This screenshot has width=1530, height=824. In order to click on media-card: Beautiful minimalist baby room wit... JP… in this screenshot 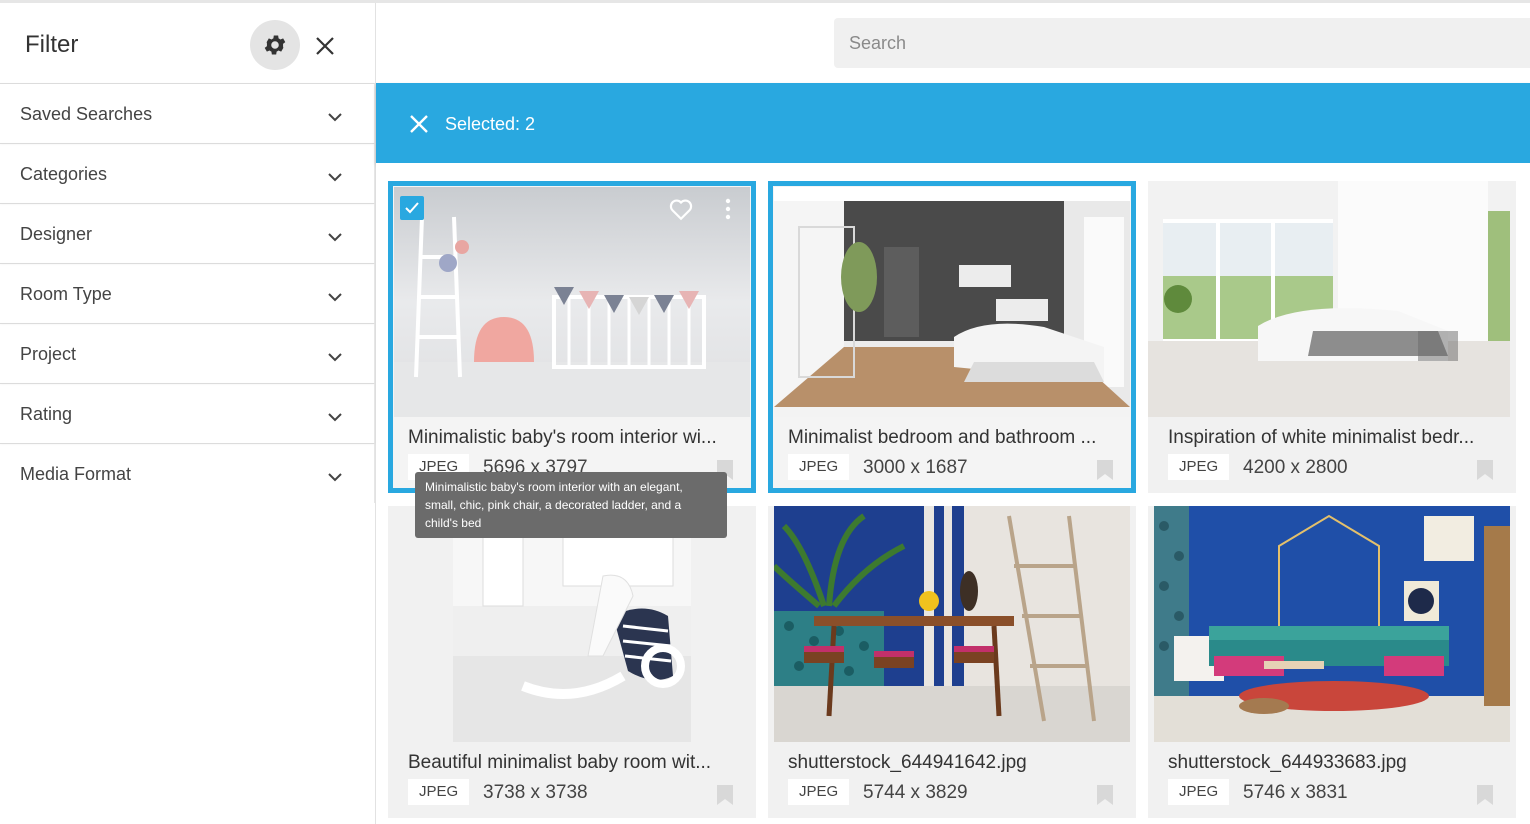, I will do `click(572, 662)`.